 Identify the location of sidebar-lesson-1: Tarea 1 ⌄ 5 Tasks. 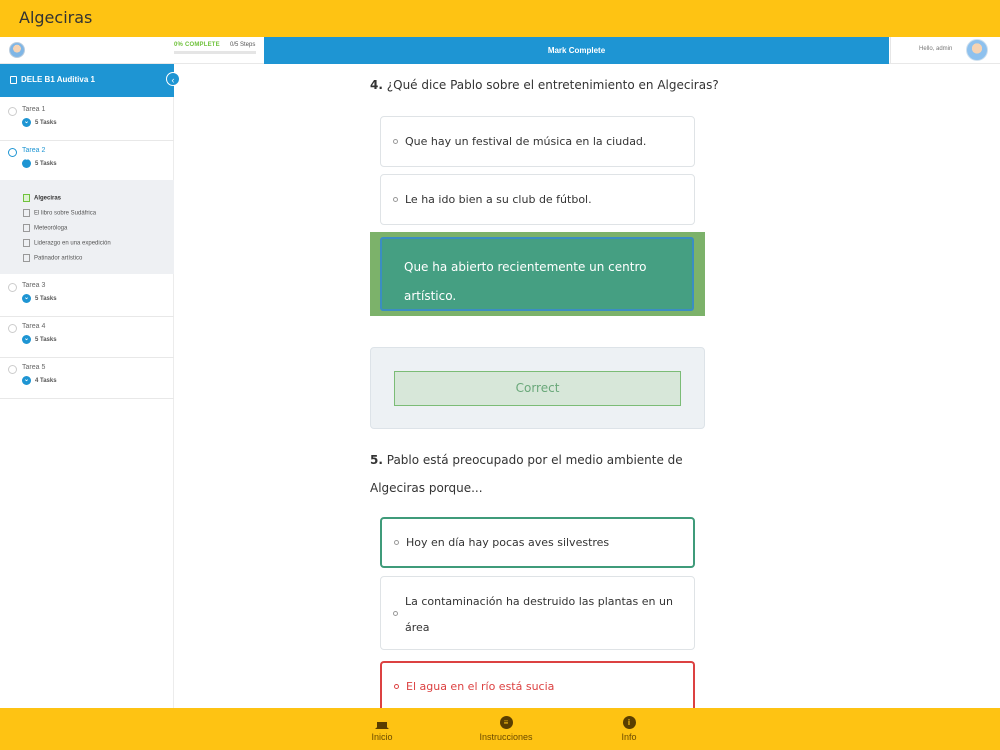
(87, 121).